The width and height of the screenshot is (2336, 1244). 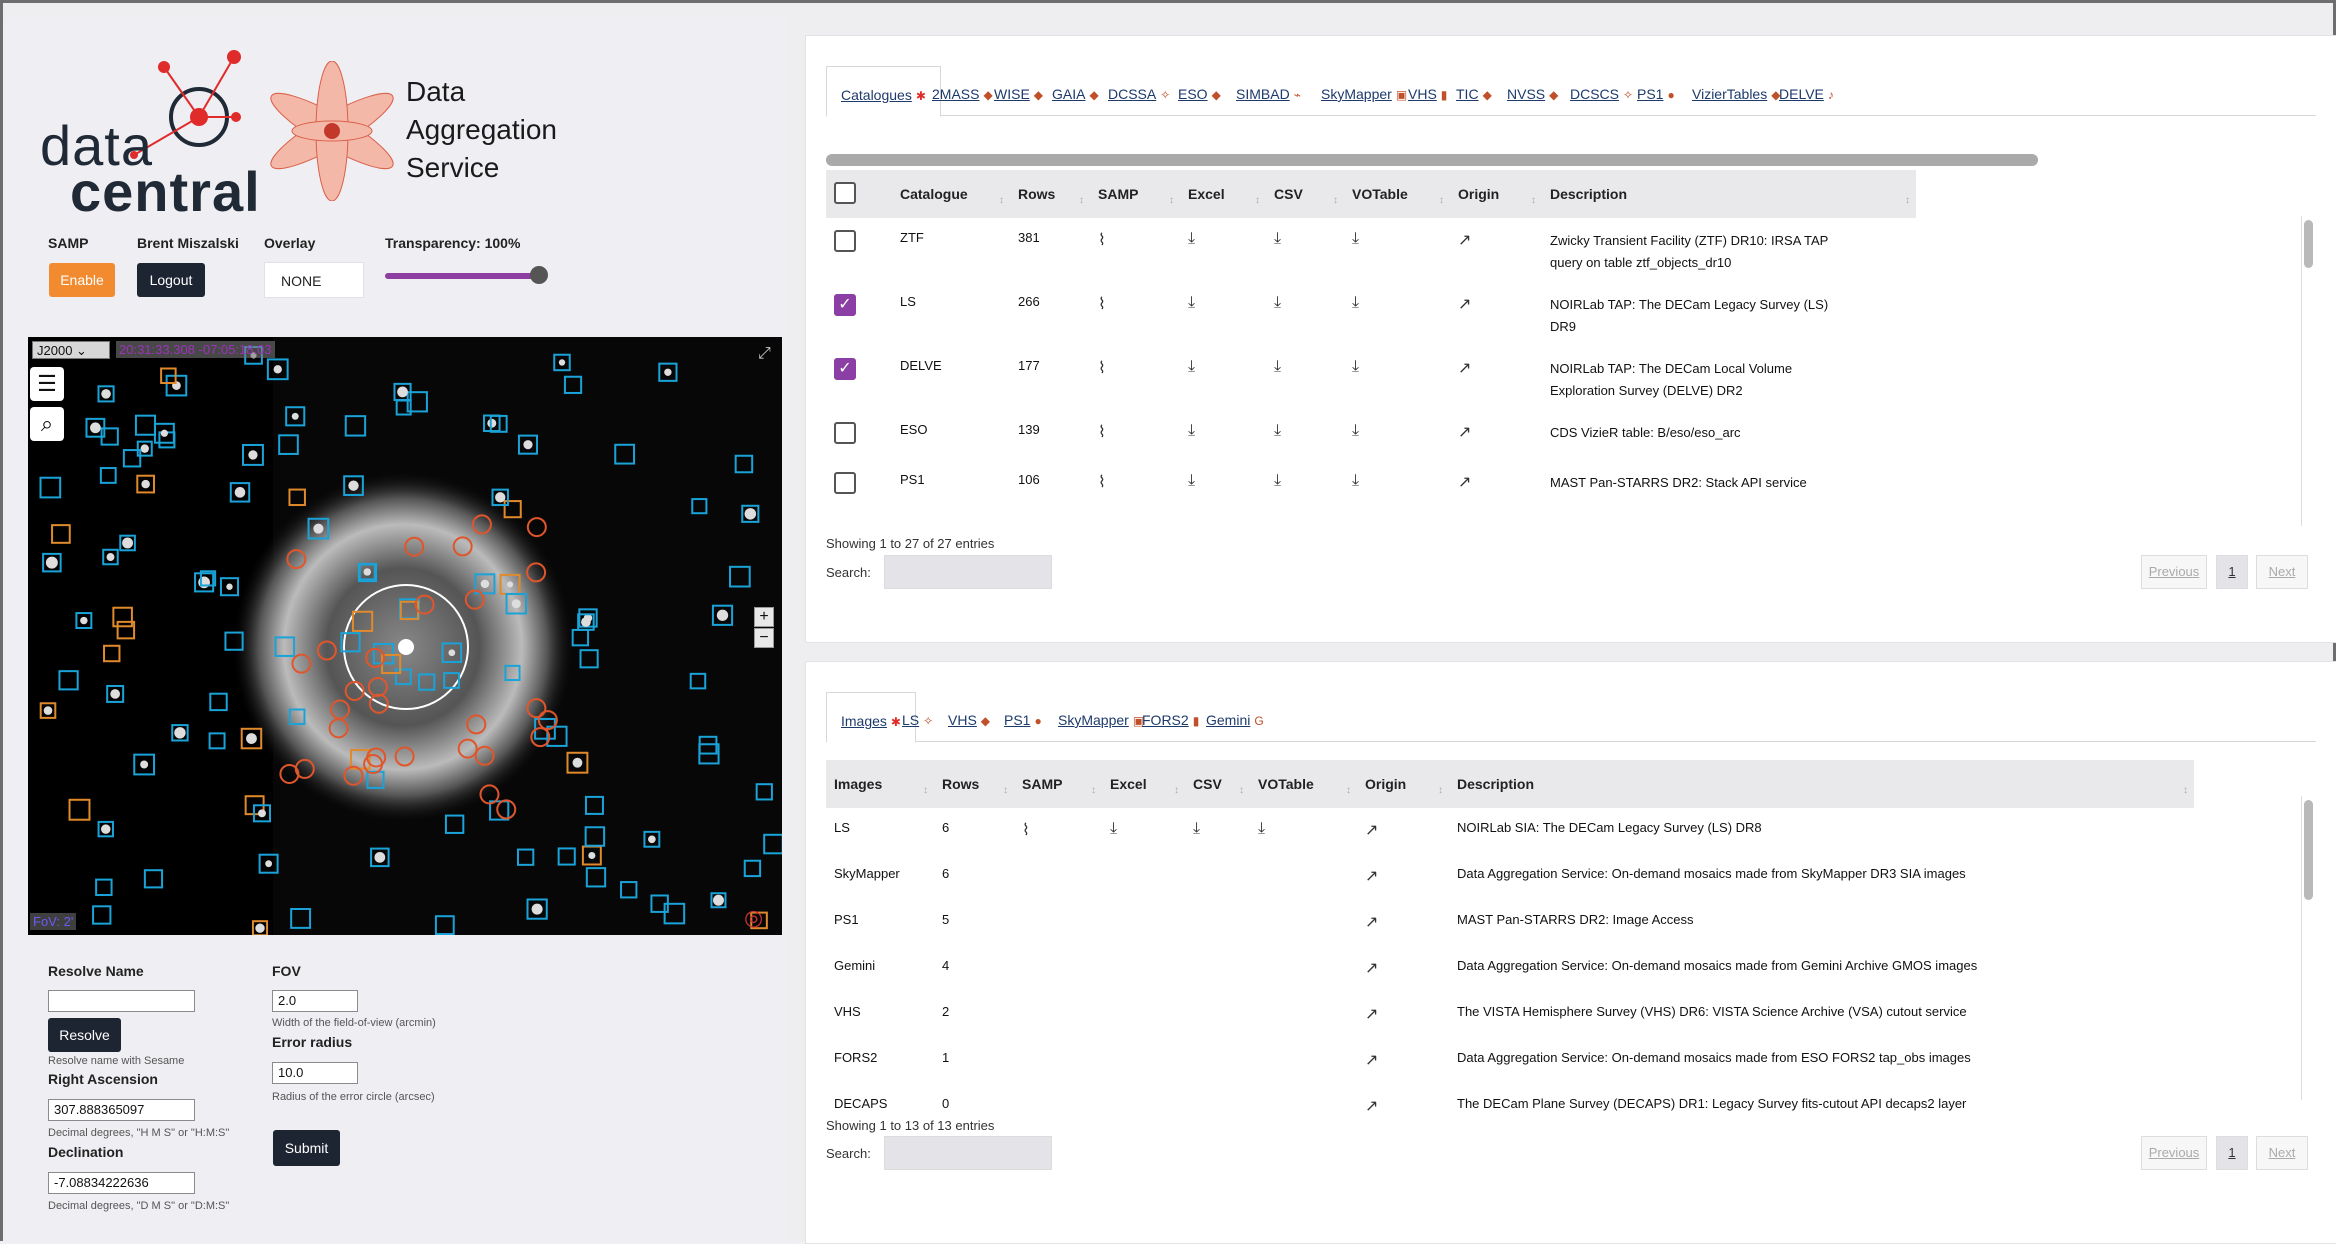 What do you see at coordinates (1427, 94) in the screenshot?
I see `tab-vhs: VHS ▮` at bounding box center [1427, 94].